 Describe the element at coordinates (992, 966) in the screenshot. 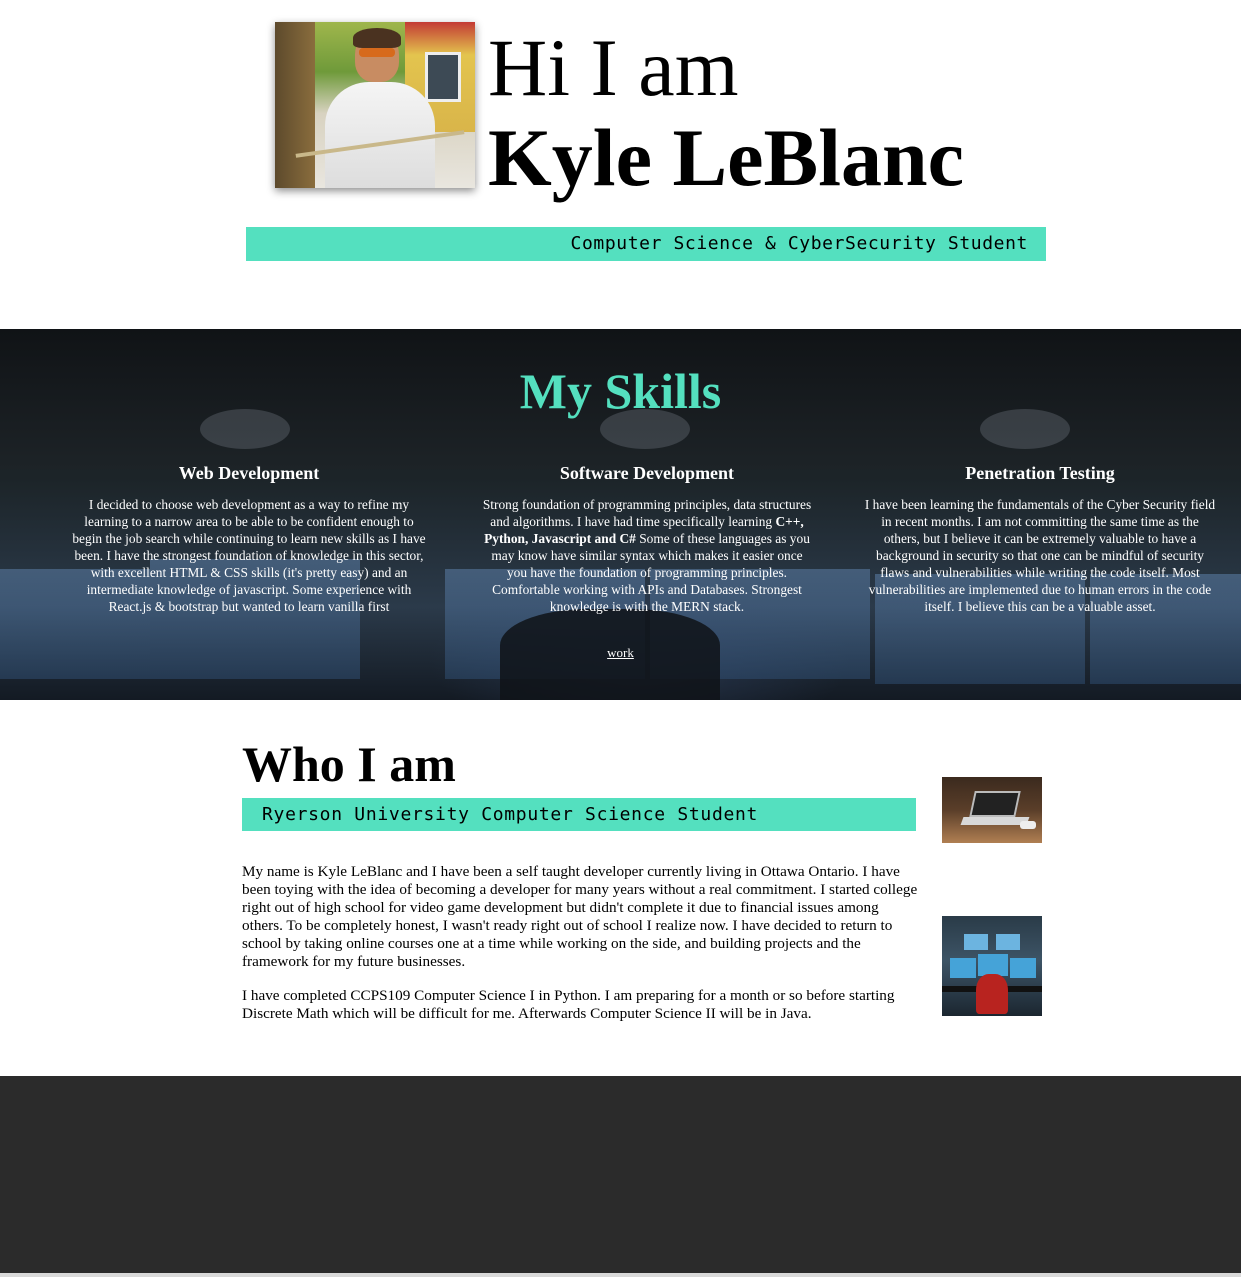

I see `desk-setup-photo` at that location.